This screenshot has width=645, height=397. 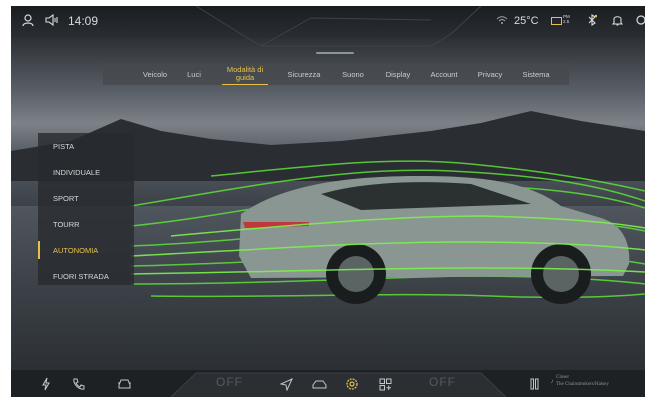 I want to click on settings-gear-active-icon, so click(x=352, y=384).